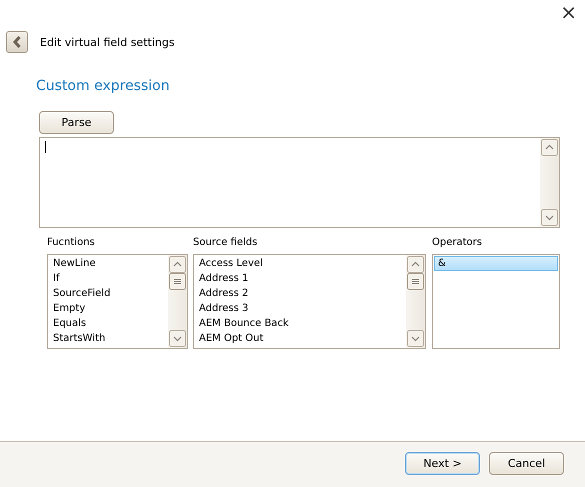  What do you see at coordinates (442, 463) in the screenshot?
I see `next-button: Next >` at bounding box center [442, 463].